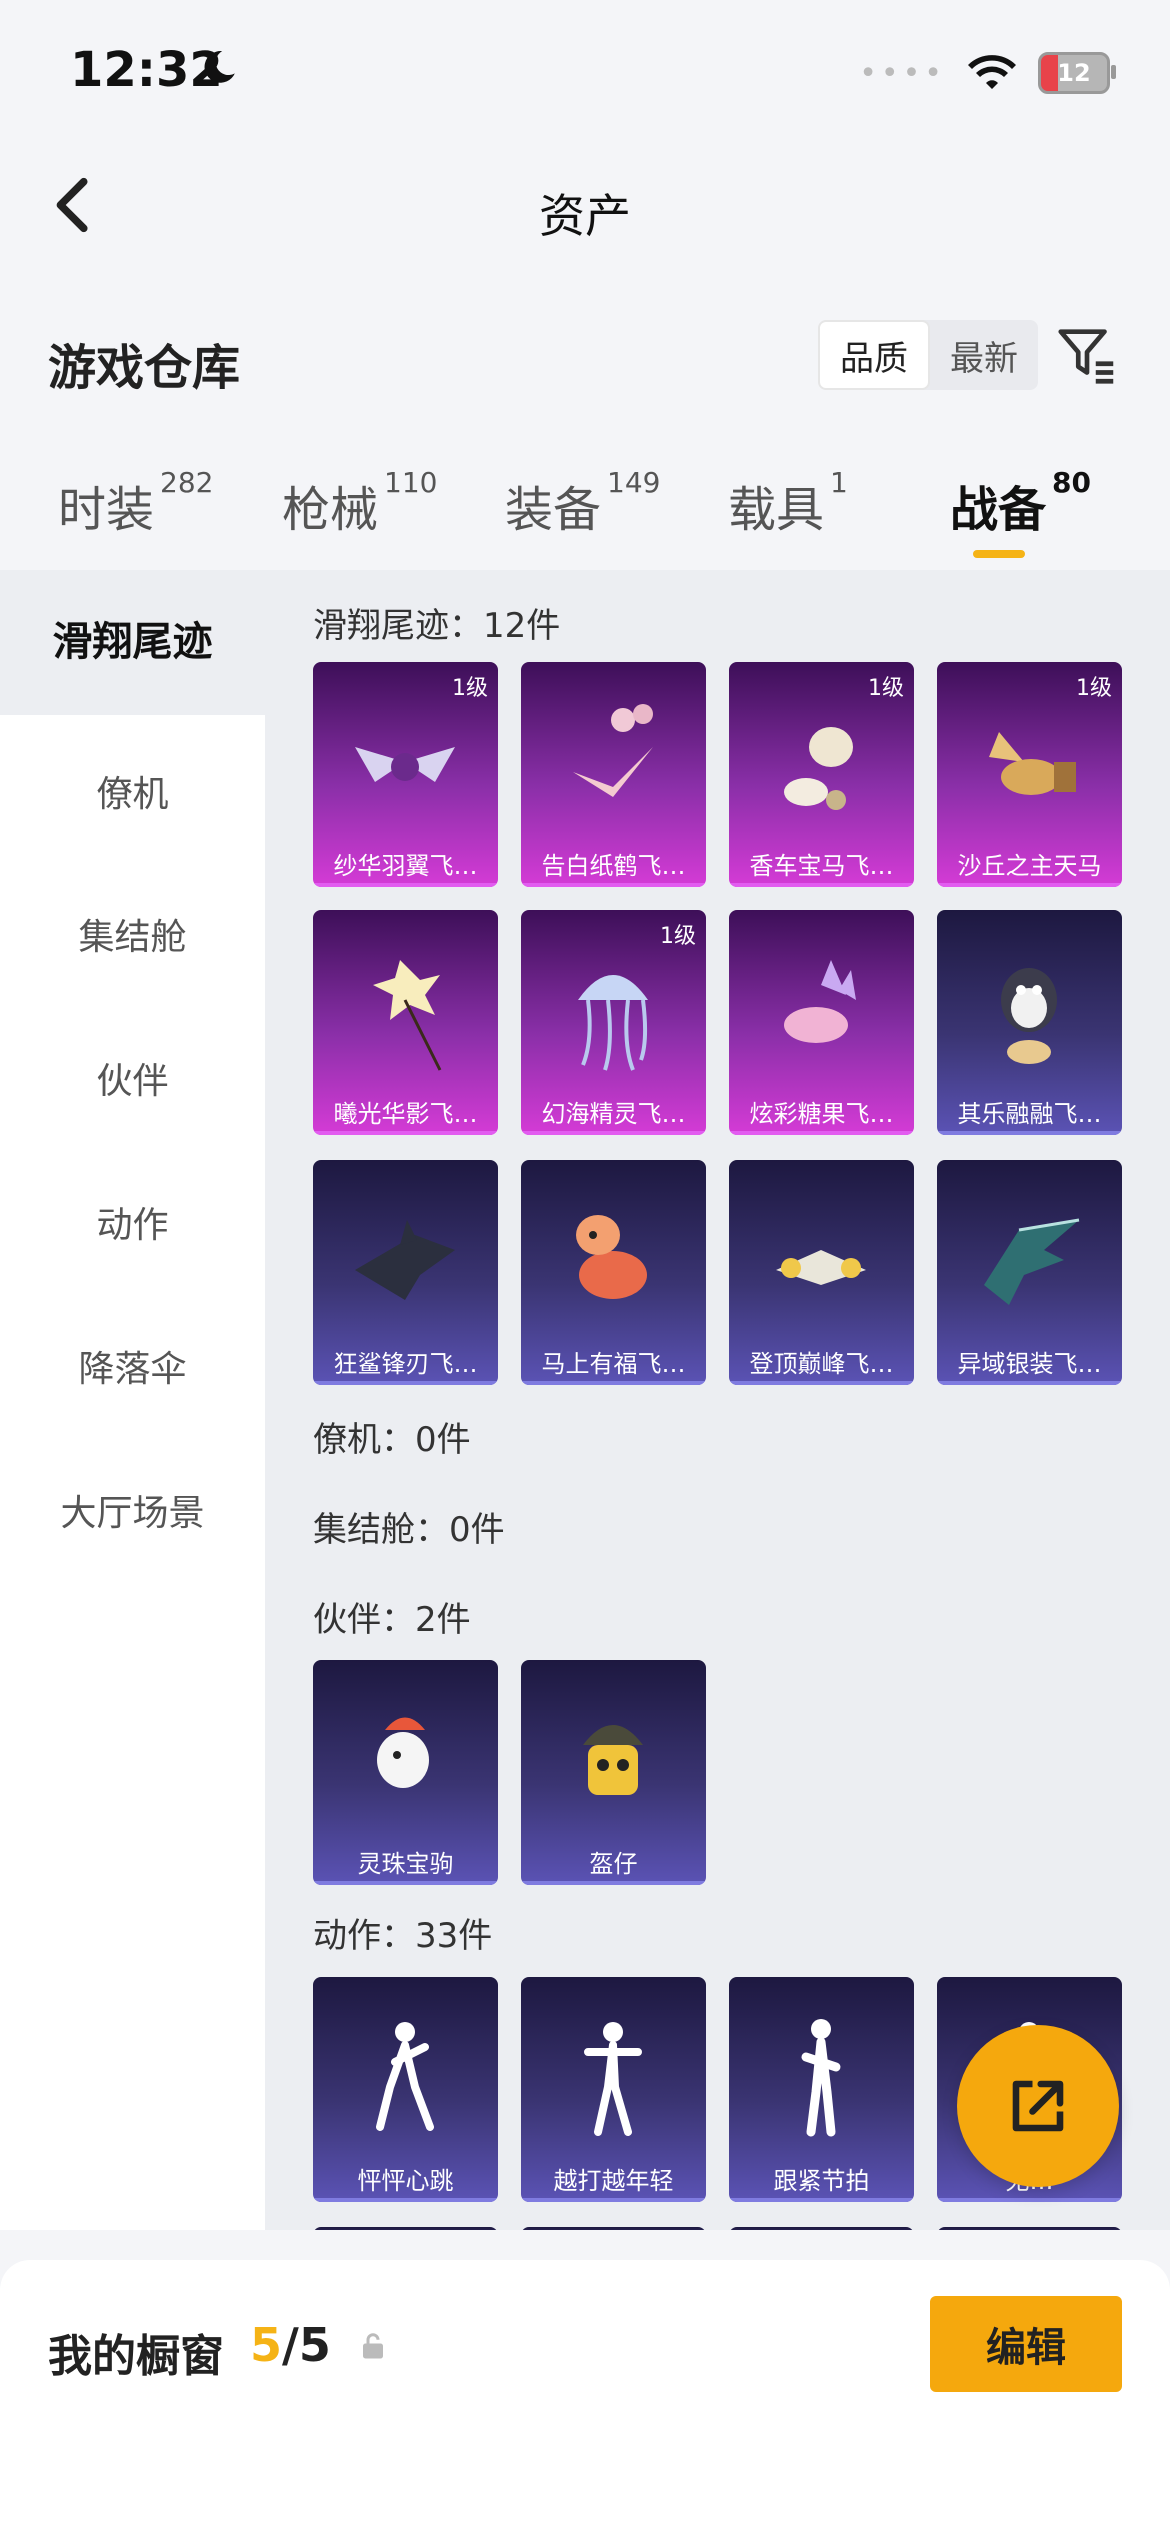 Image resolution: width=1170 pixels, height=2532 pixels. Describe the element at coordinates (132, 1078) in the screenshot. I see `sidebar-item-partner: 伙伴` at that location.